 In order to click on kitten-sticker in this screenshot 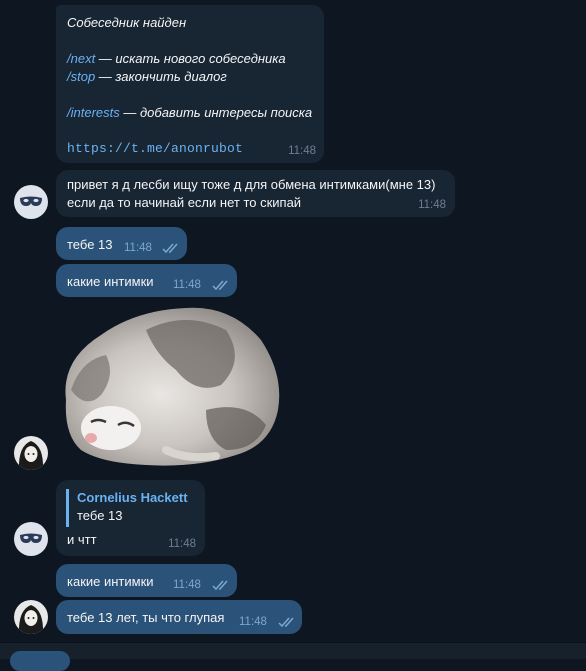, I will do `click(170, 385)`.